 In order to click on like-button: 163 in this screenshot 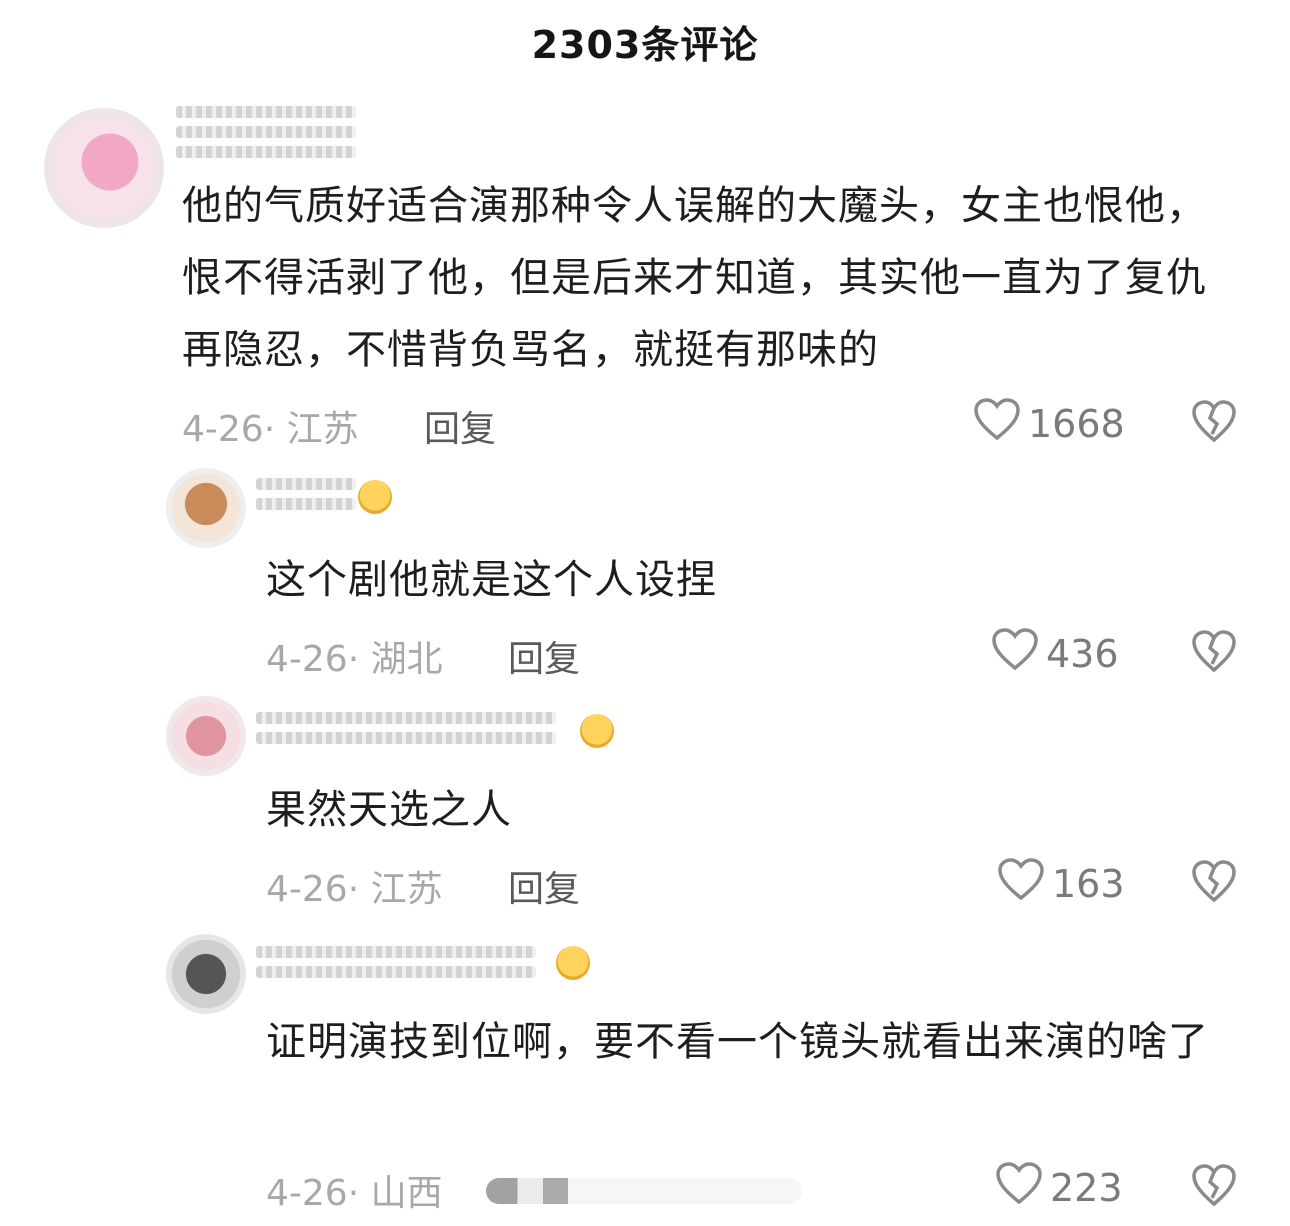, I will do `click(1060, 883)`.